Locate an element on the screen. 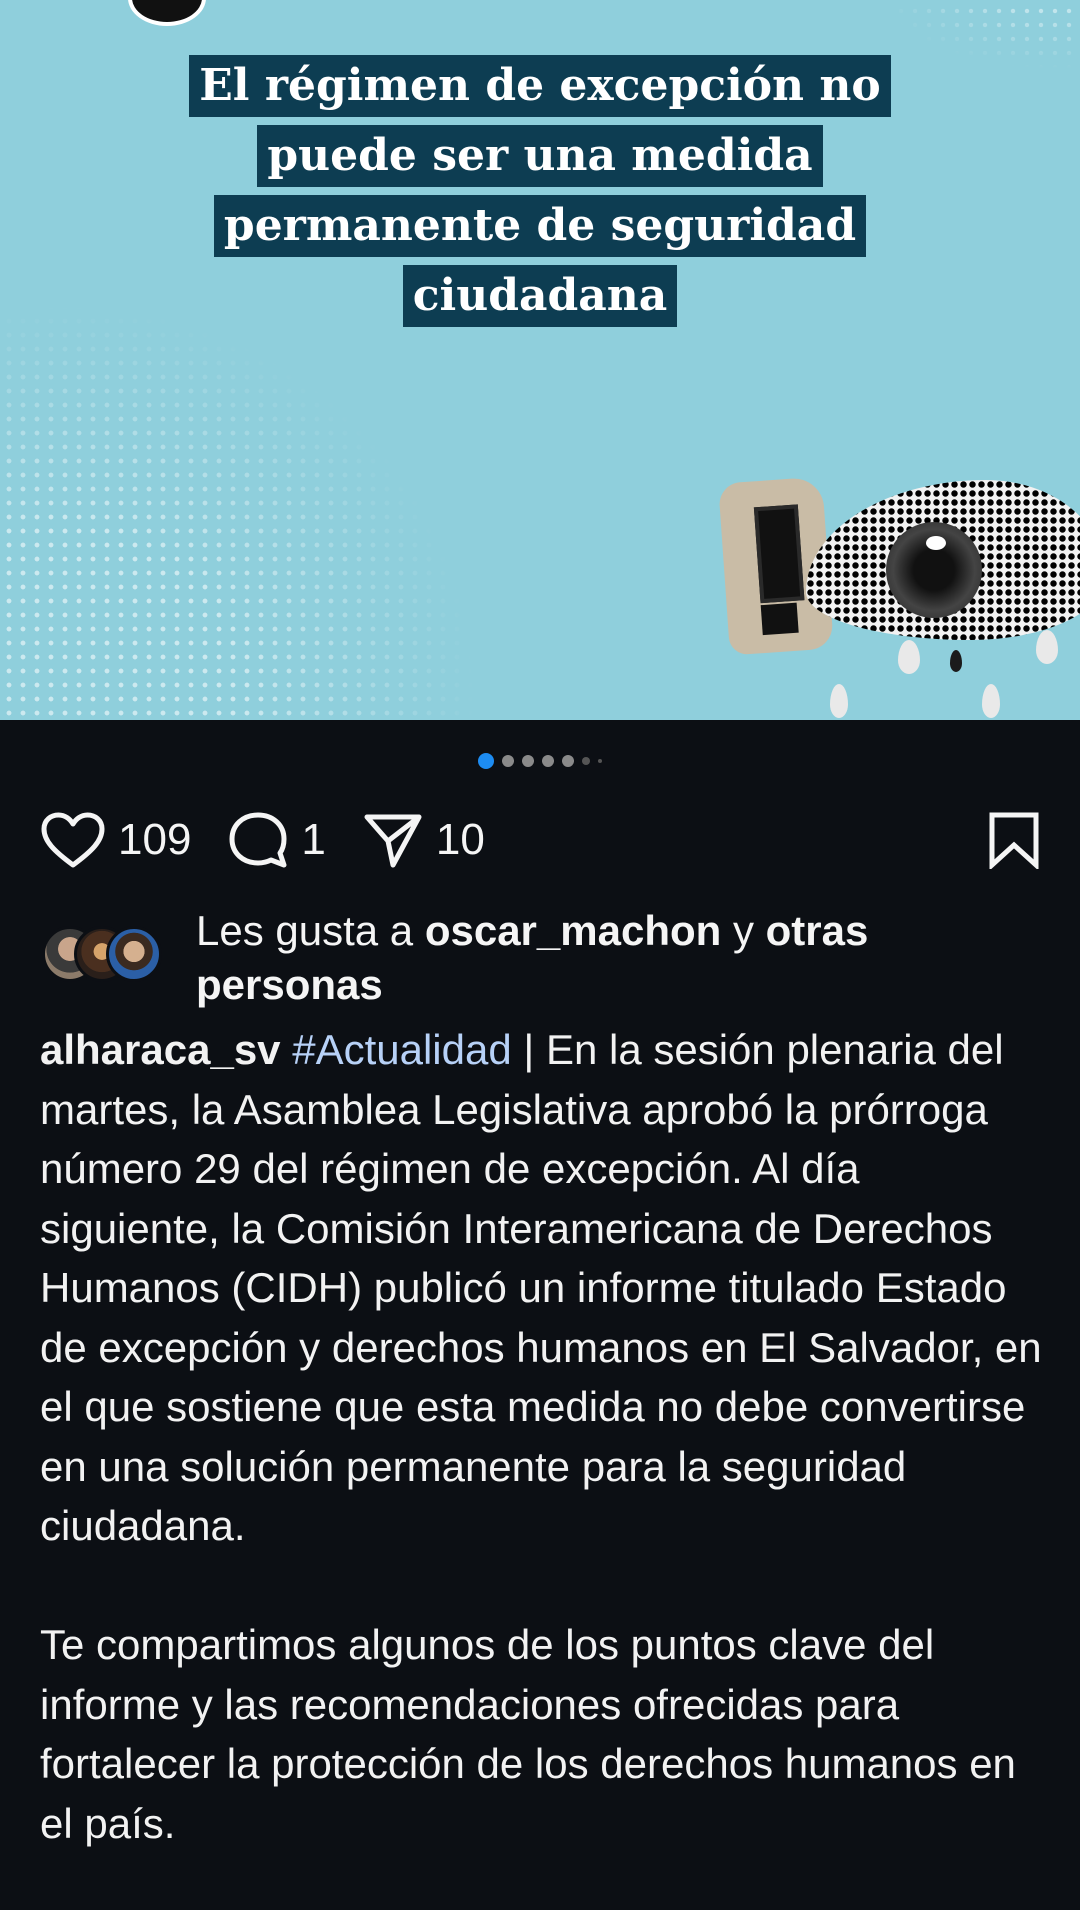  headline-line: El régimen de excepción no is located at coordinates (540, 86).